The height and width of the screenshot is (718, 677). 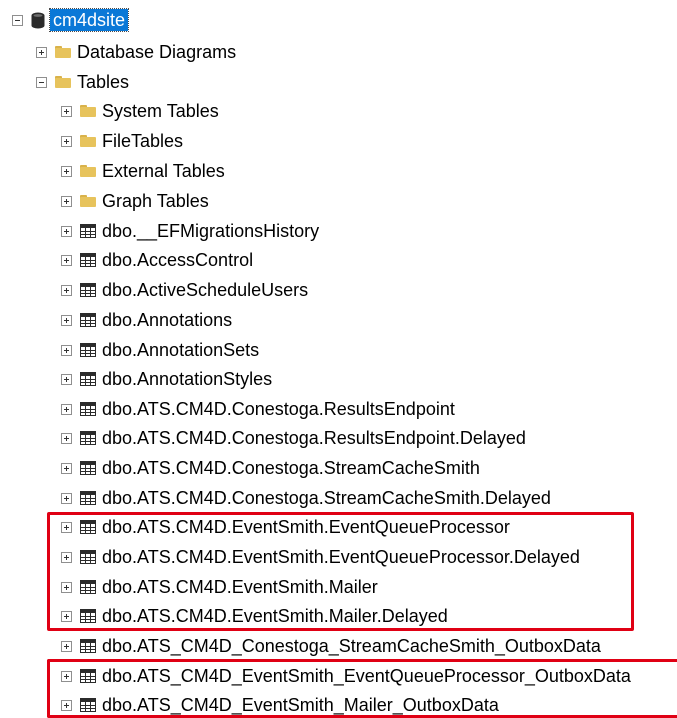 What do you see at coordinates (180, 350) in the screenshot?
I see `table-label: dbo.AnnotationSets` at bounding box center [180, 350].